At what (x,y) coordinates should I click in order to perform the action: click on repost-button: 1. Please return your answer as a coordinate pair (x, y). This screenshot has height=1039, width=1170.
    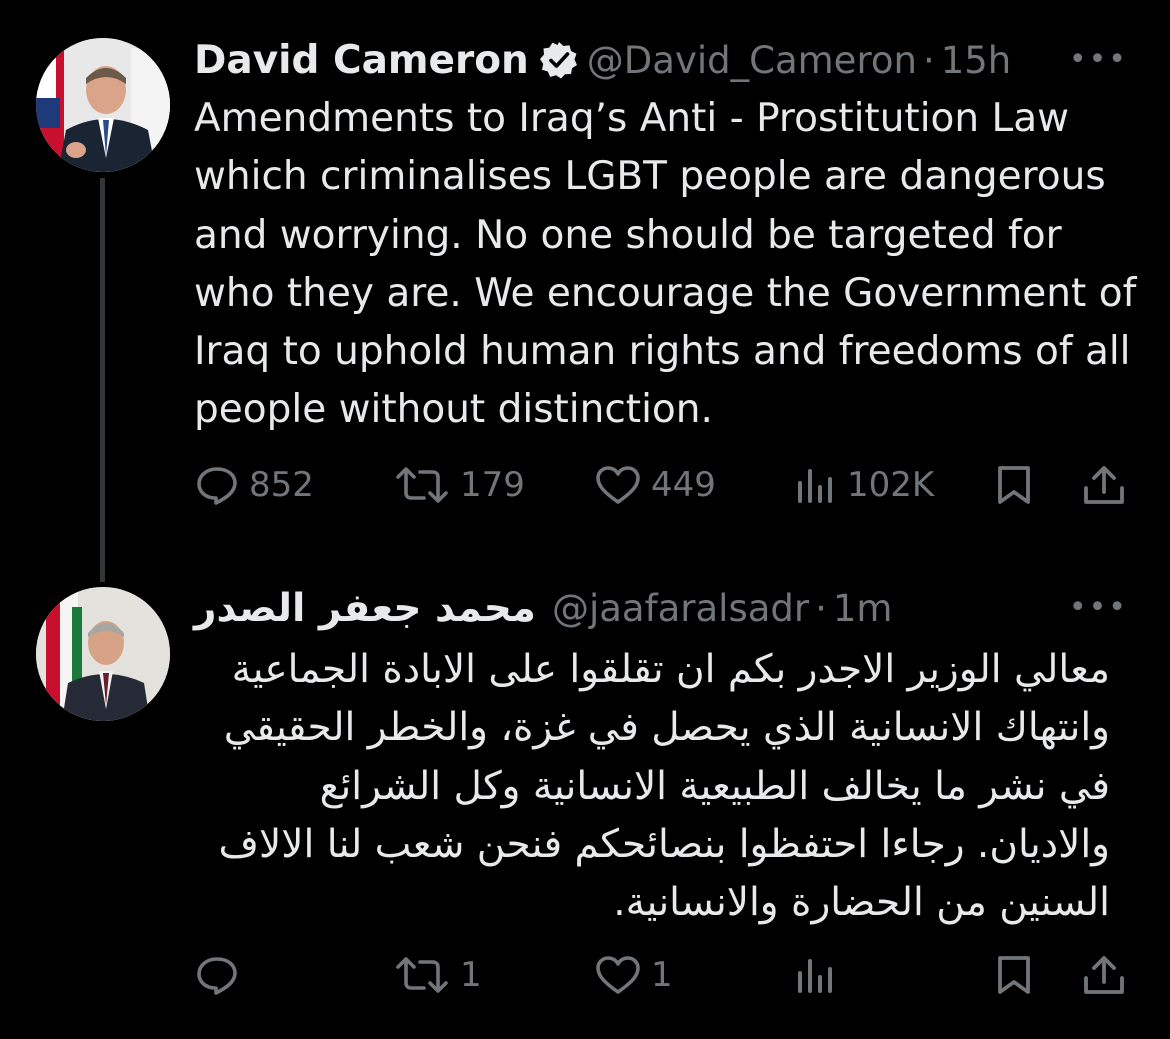
    Looking at the image, I should click on (438, 975).